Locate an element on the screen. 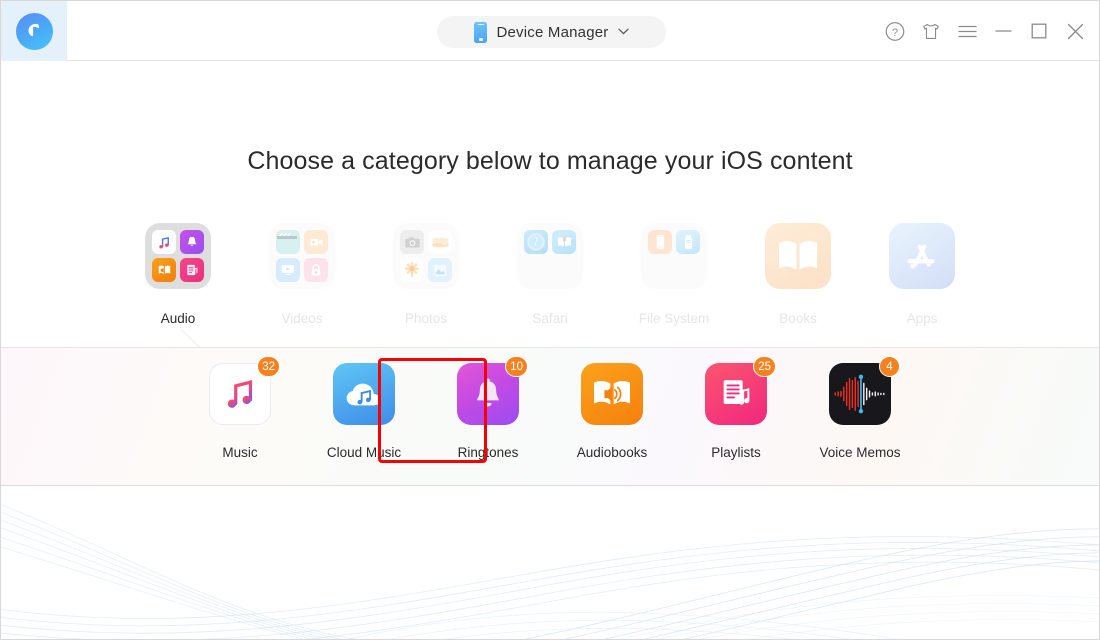 Image resolution: width=1100 pixels, height=640 pixels. subcategory-label: Audiobooks is located at coordinates (612, 452).